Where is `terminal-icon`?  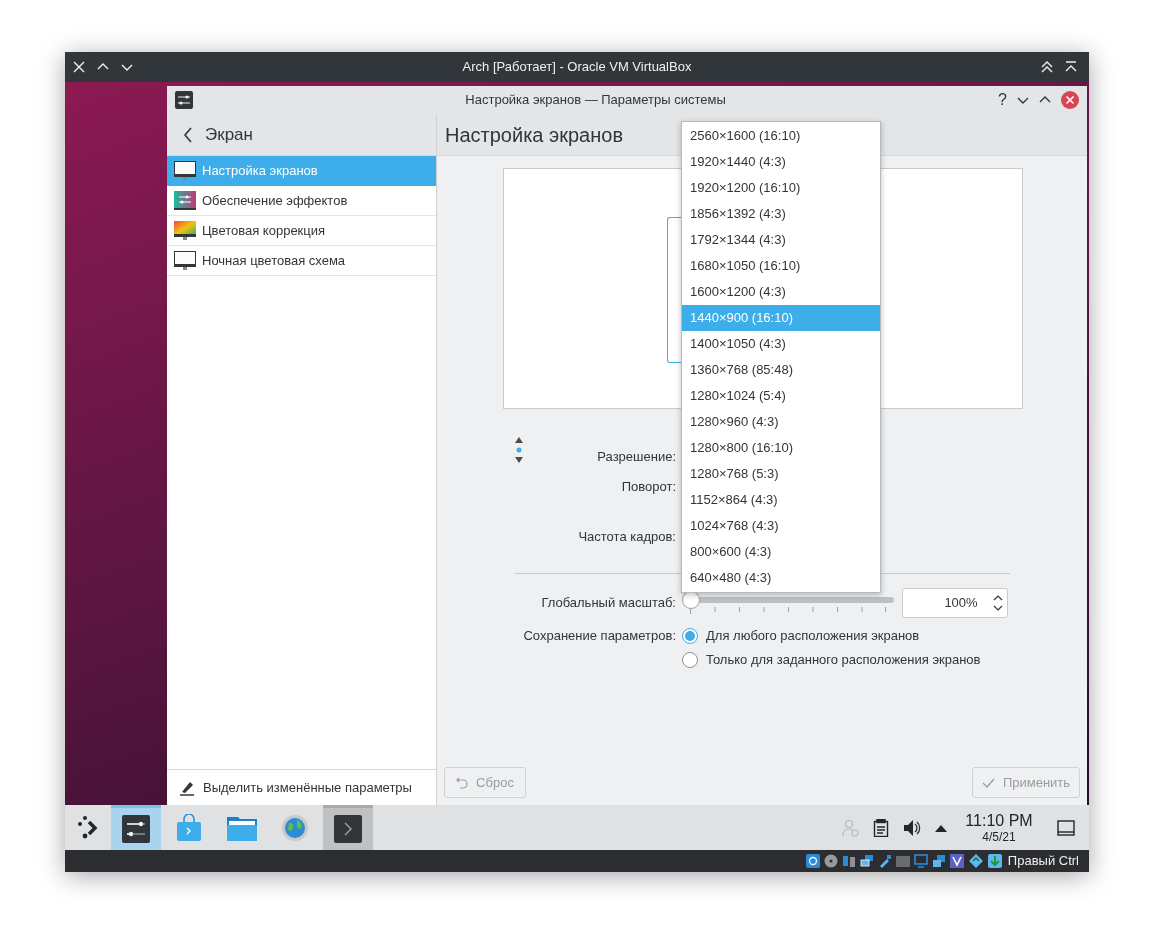
terminal-icon is located at coordinates (348, 829).